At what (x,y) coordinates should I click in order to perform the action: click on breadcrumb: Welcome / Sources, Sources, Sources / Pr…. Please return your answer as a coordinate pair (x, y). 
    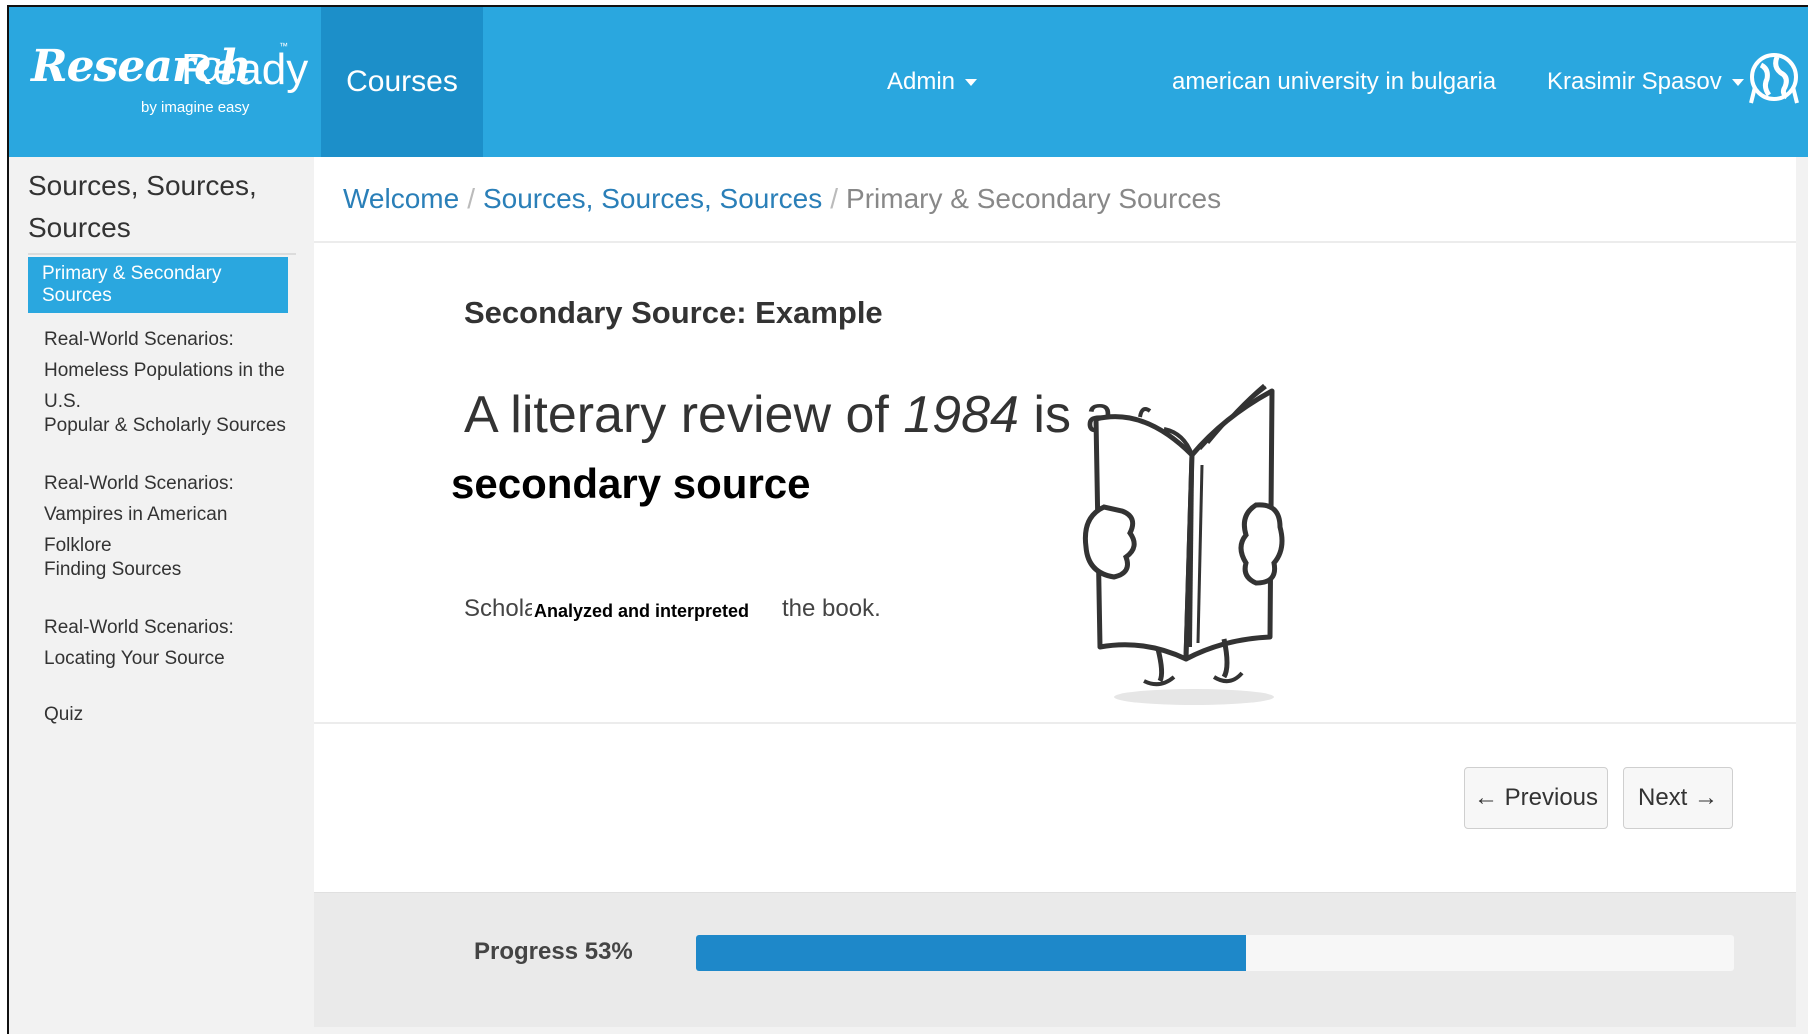
    Looking at the image, I should click on (1055, 200).